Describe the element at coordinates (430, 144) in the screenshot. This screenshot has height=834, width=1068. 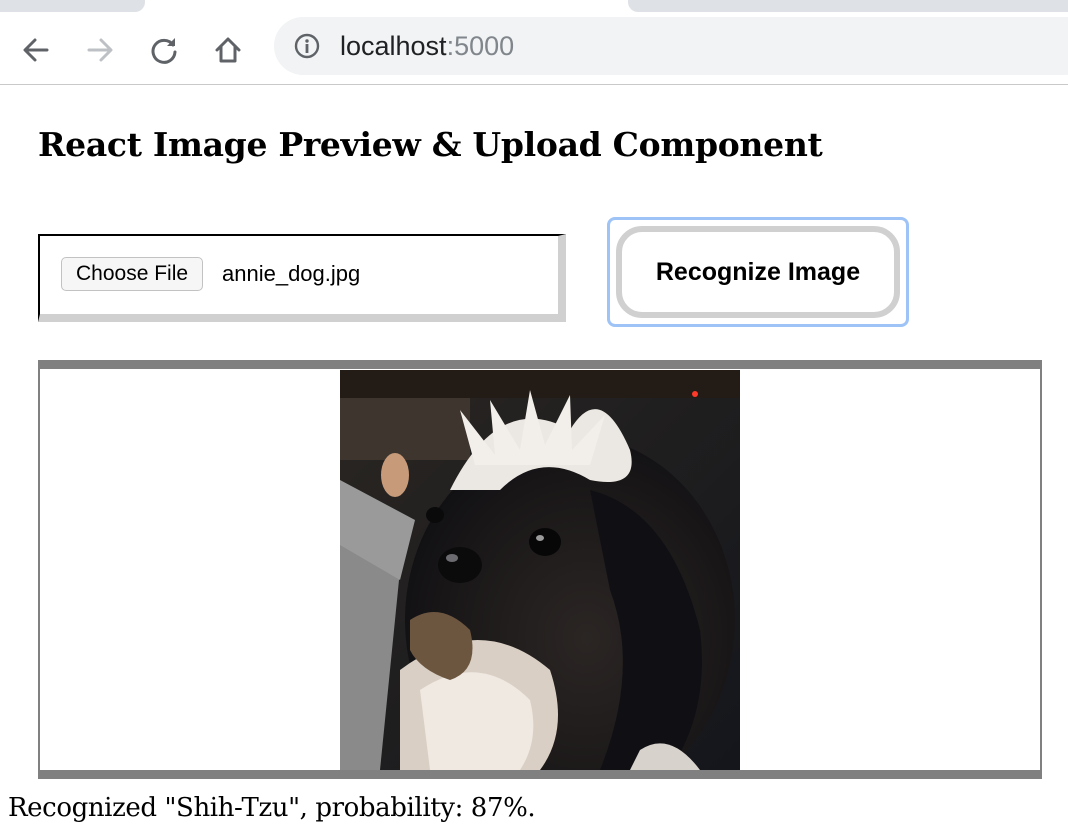
I see `page-title: React Image Preview & Upload Component` at that location.